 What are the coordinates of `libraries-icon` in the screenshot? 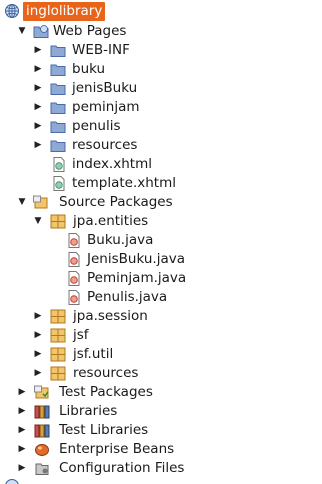 It's located at (42, 411).